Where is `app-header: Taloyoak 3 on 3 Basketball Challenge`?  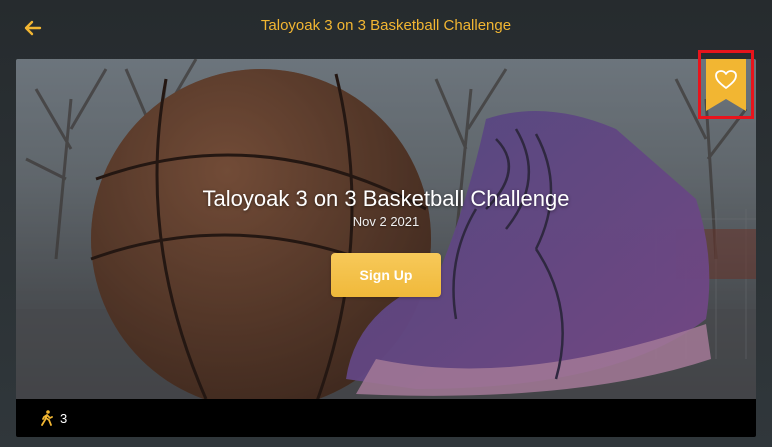
app-header: Taloyoak 3 on 3 Basketball Challenge is located at coordinates (386, 28).